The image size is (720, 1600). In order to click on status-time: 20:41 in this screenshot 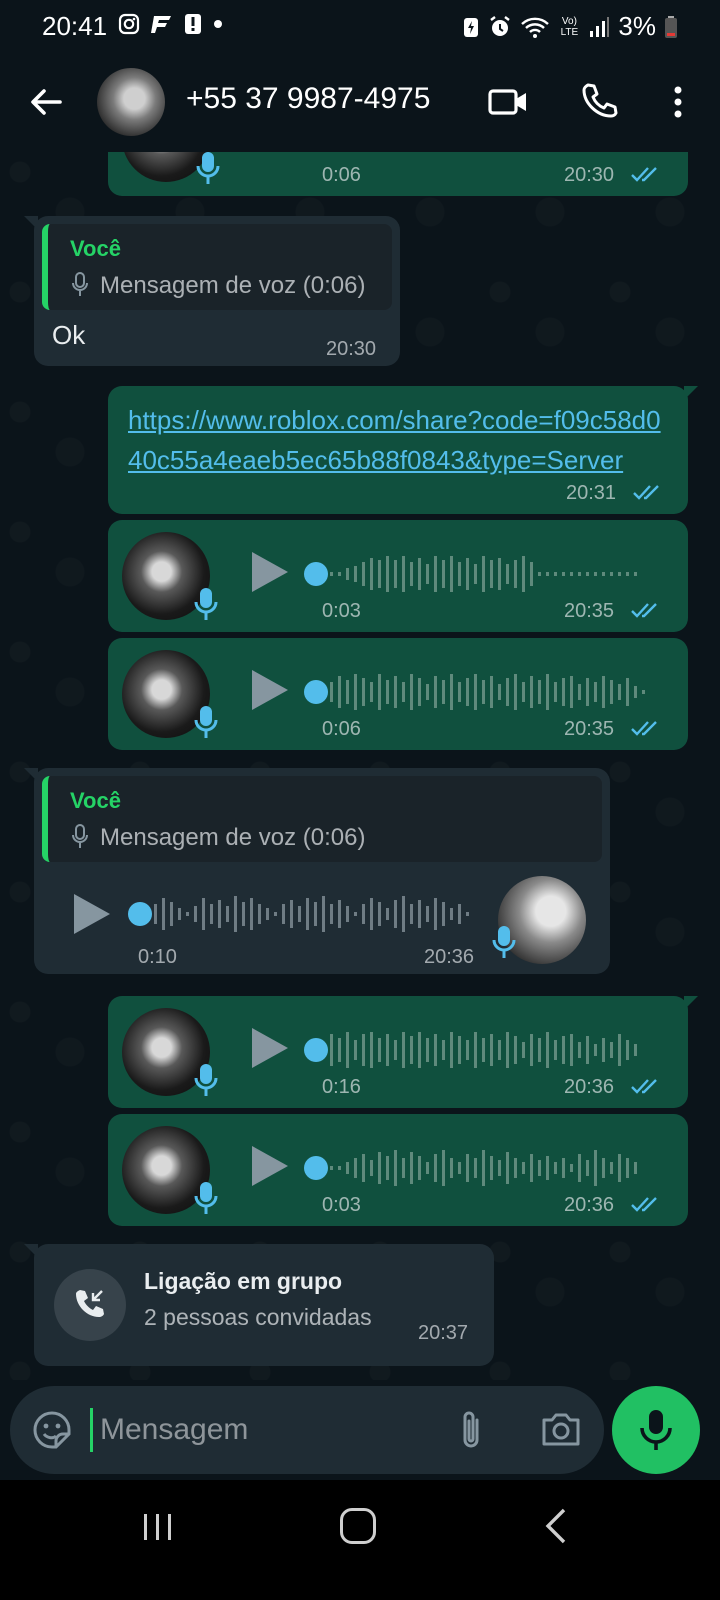, I will do `click(75, 26)`.